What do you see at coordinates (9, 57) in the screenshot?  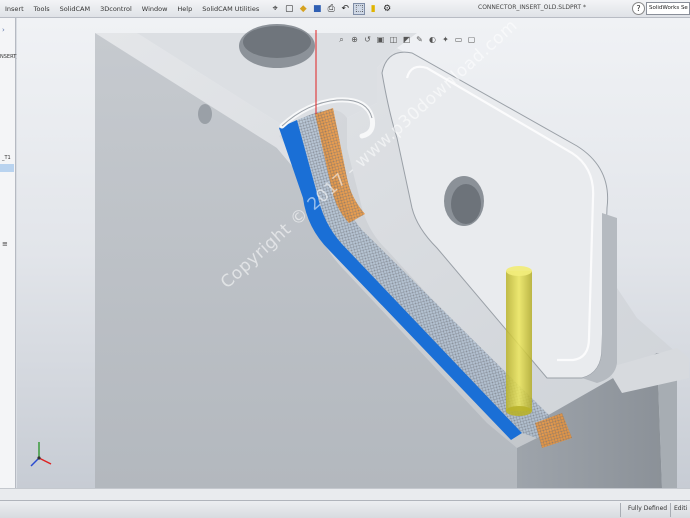 I see `feature-tree-label: NSERT)` at bounding box center [9, 57].